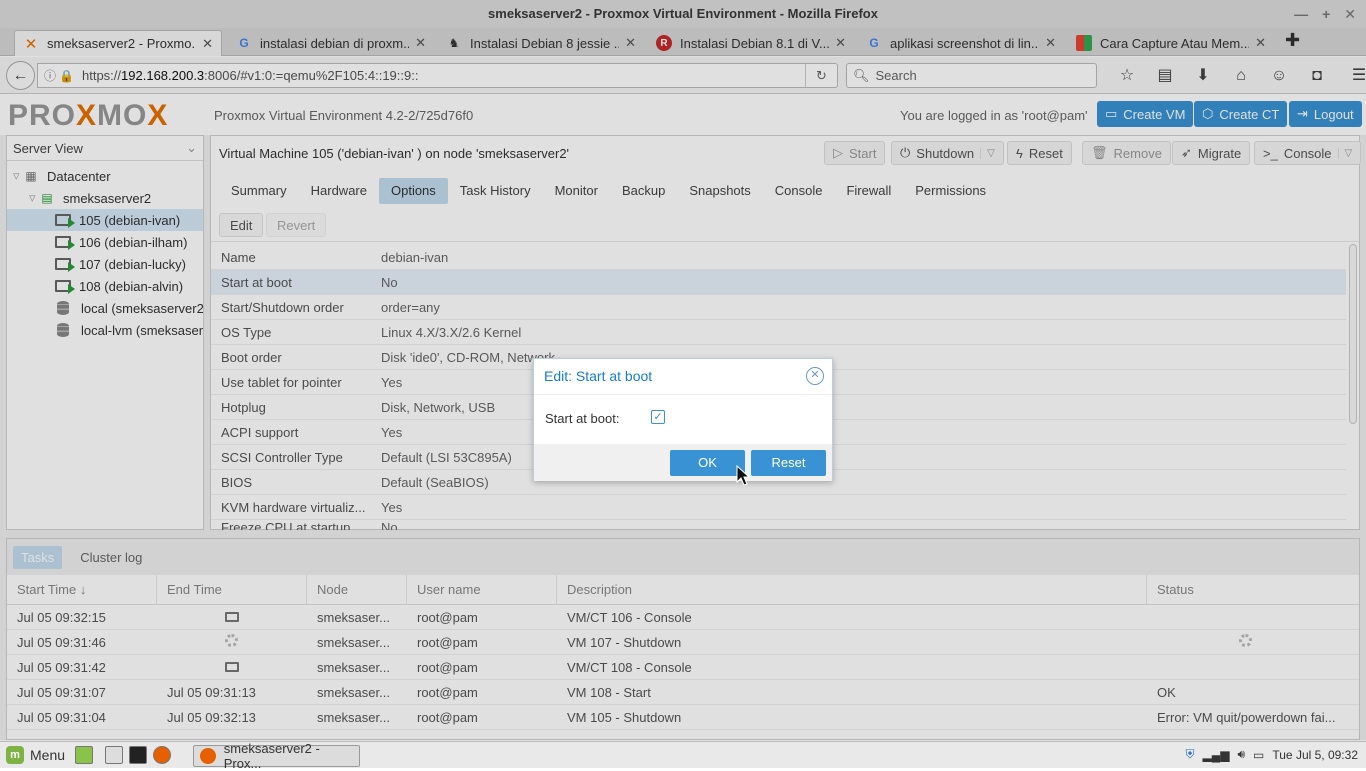  I want to click on reset-dialog-button: Reset, so click(788, 463).